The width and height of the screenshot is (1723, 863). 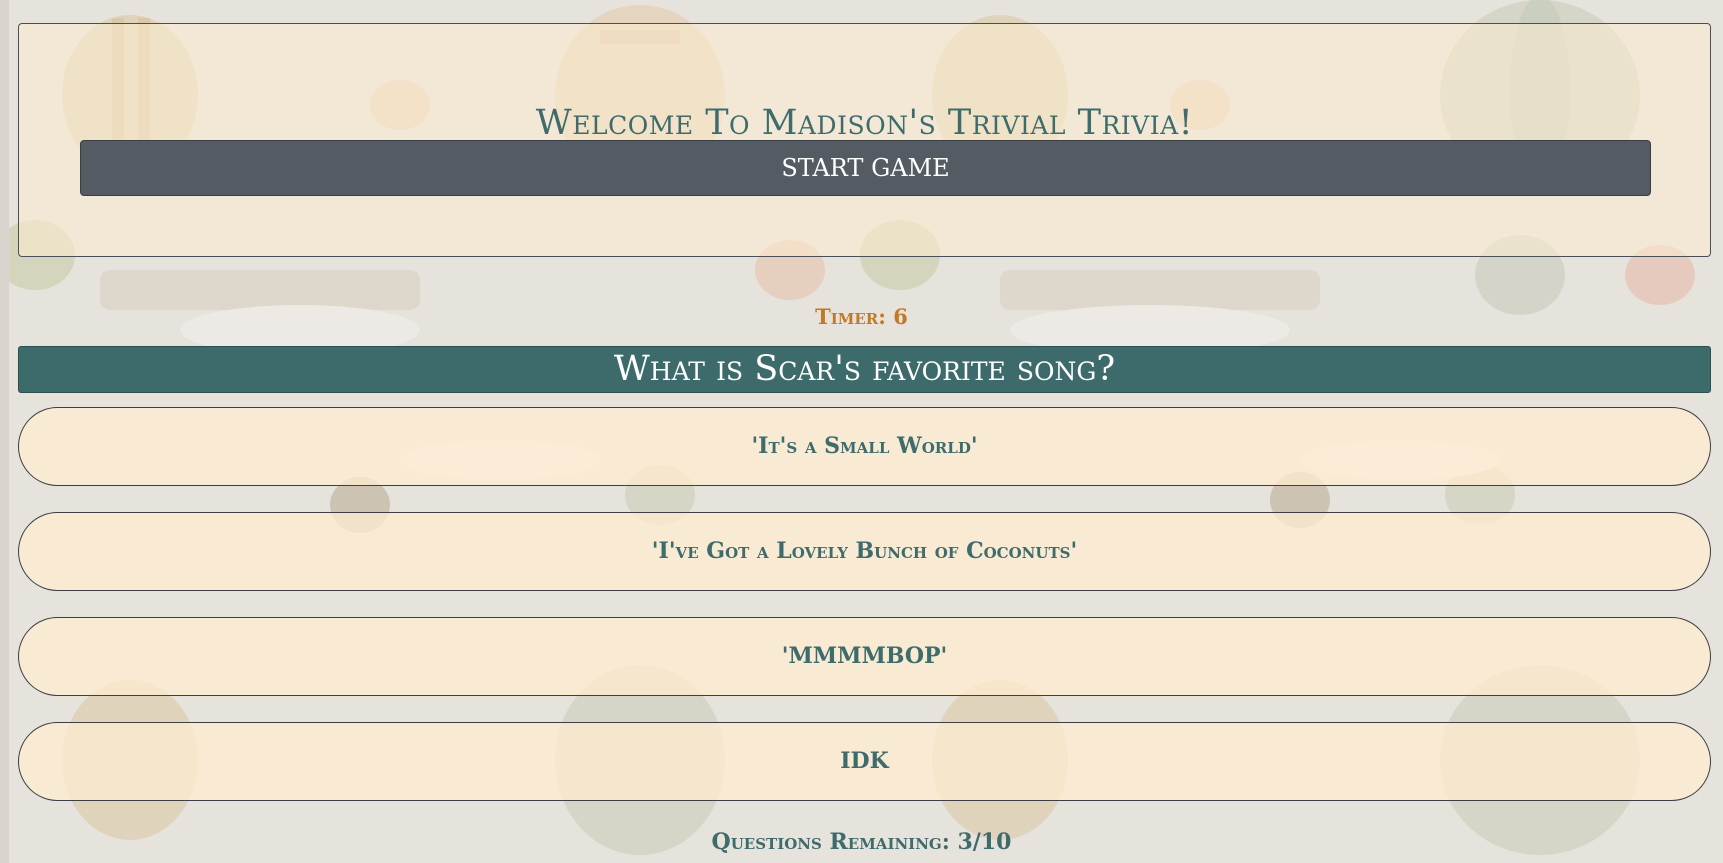 What do you see at coordinates (4, 431) in the screenshot?
I see `left-edge-strip` at bounding box center [4, 431].